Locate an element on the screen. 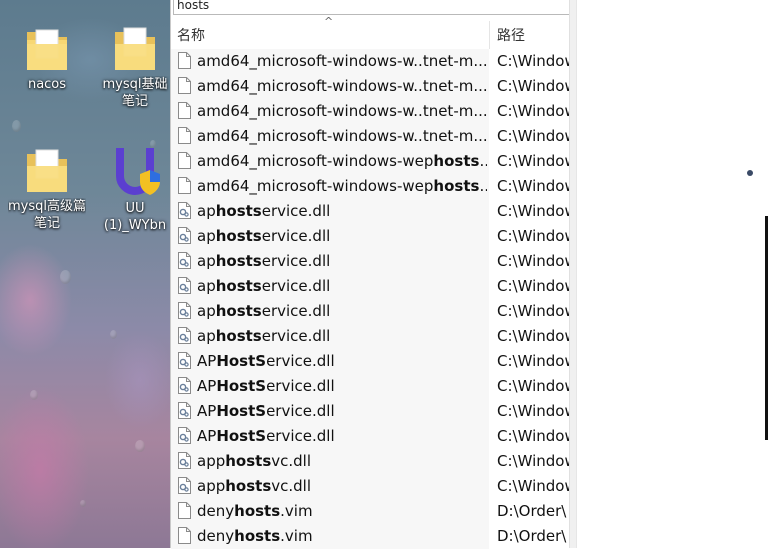 The image size is (768, 549). column-header: ^ 名称 路径 is located at coordinates (370, 32).